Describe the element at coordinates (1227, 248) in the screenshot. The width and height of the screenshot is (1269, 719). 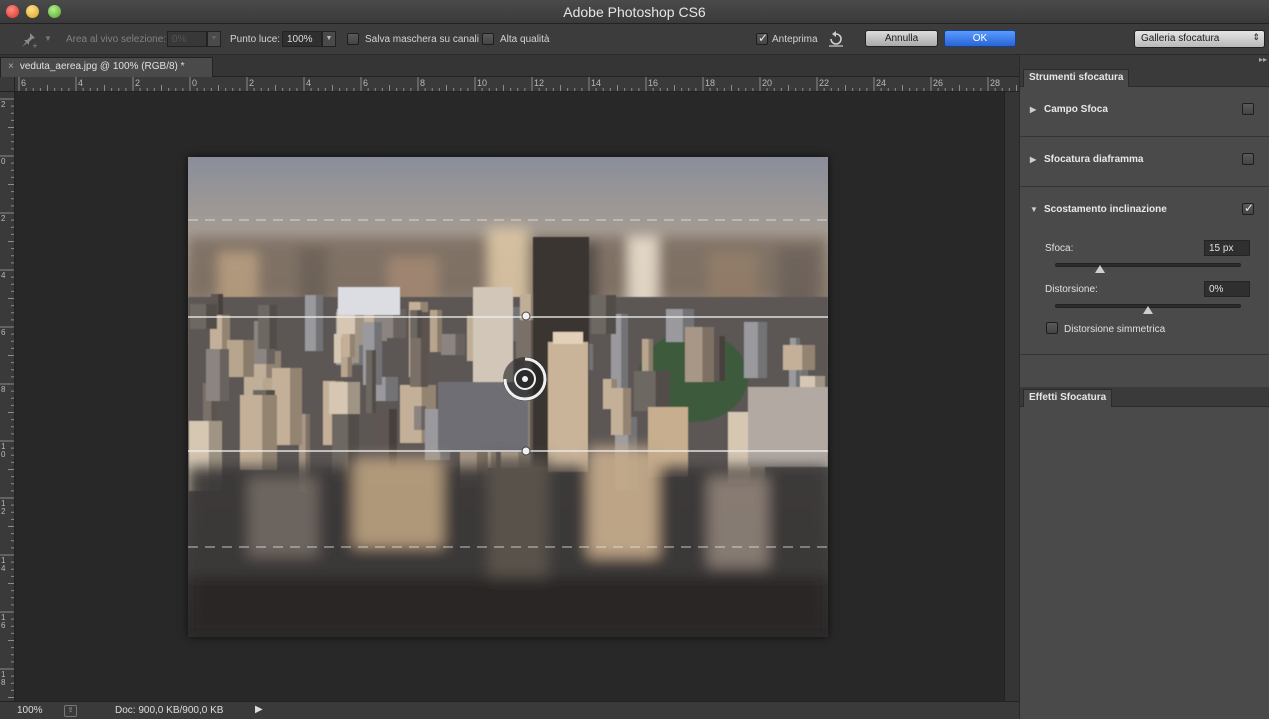
I see `blur-amount-field: 15 px` at that location.